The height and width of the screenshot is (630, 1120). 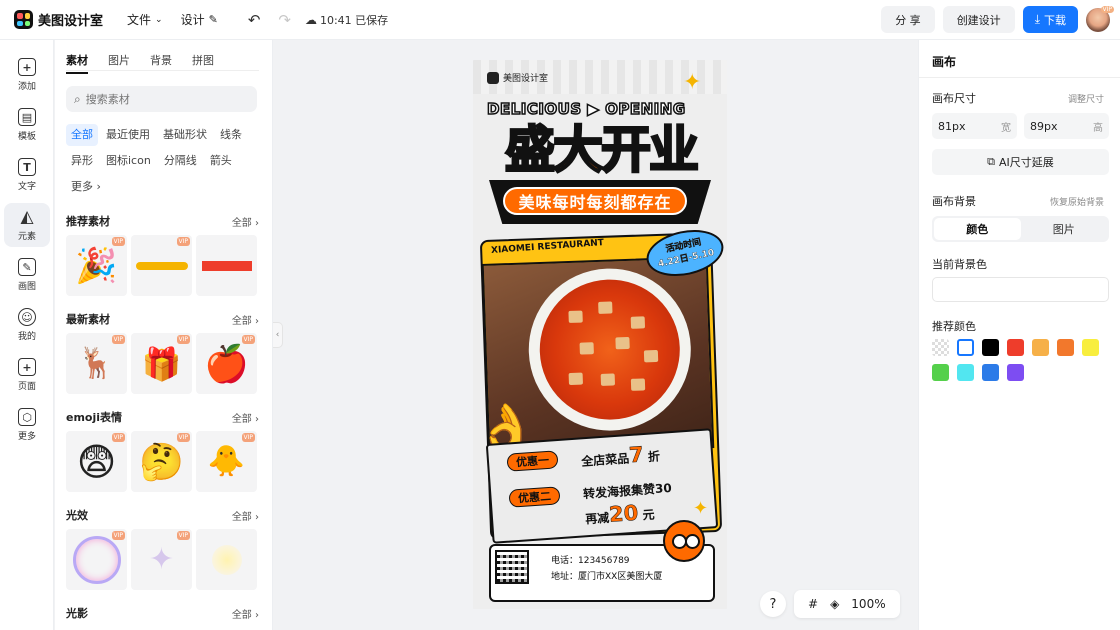 What do you see at coordinates (128, 135) in the screenshot?
I see `chip-recent: 最近使用` at bounding box center [128, 135].